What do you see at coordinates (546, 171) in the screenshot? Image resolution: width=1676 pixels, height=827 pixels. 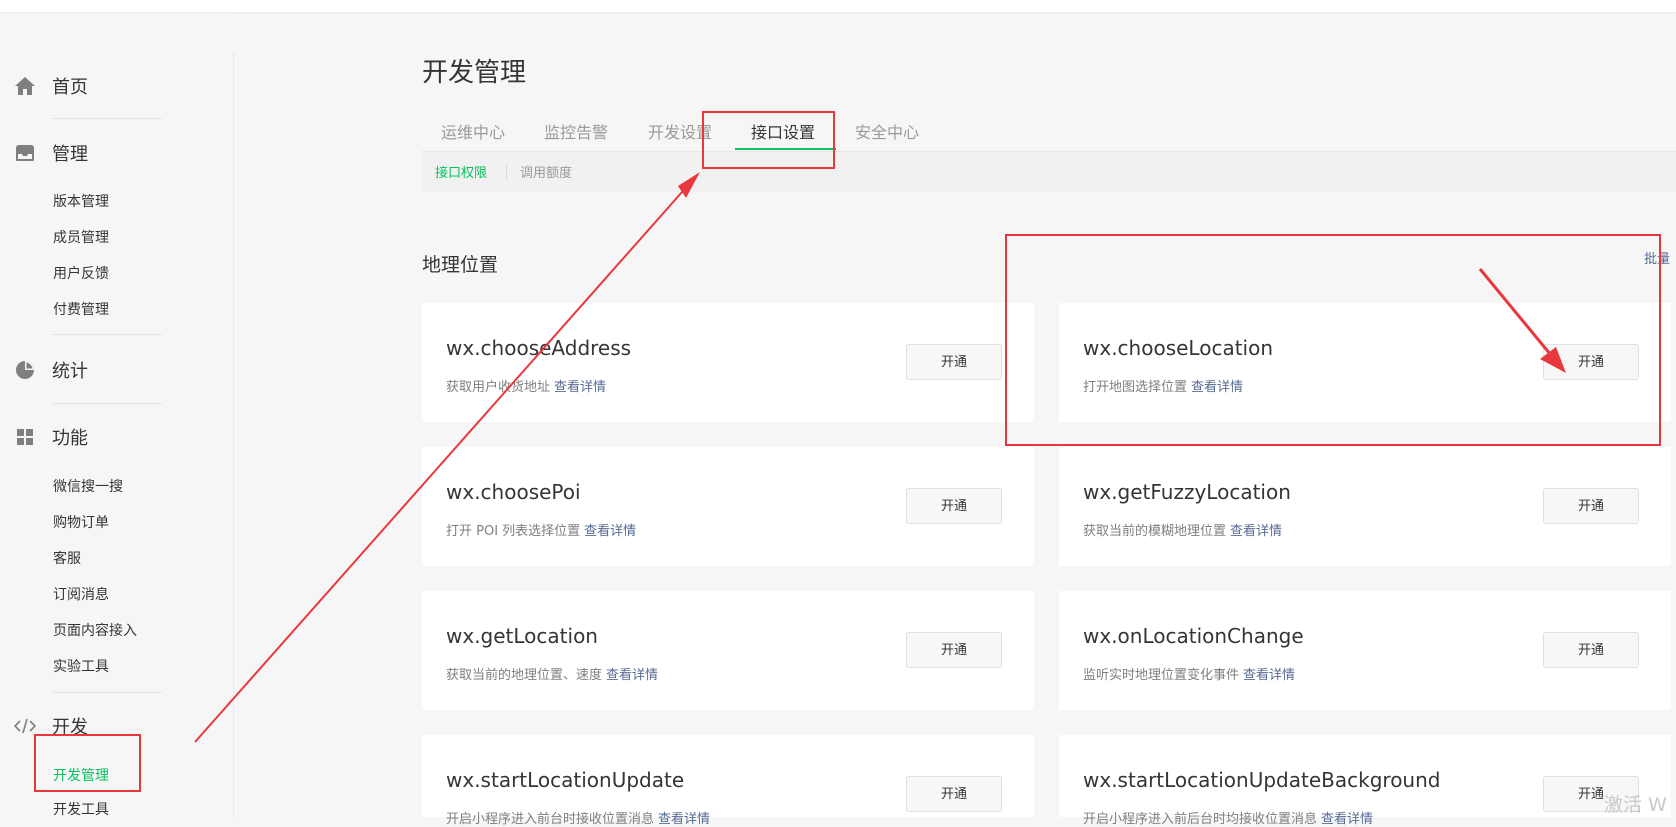 I see `subtab-quota: 调用额度` at bounding box center [546, 171].